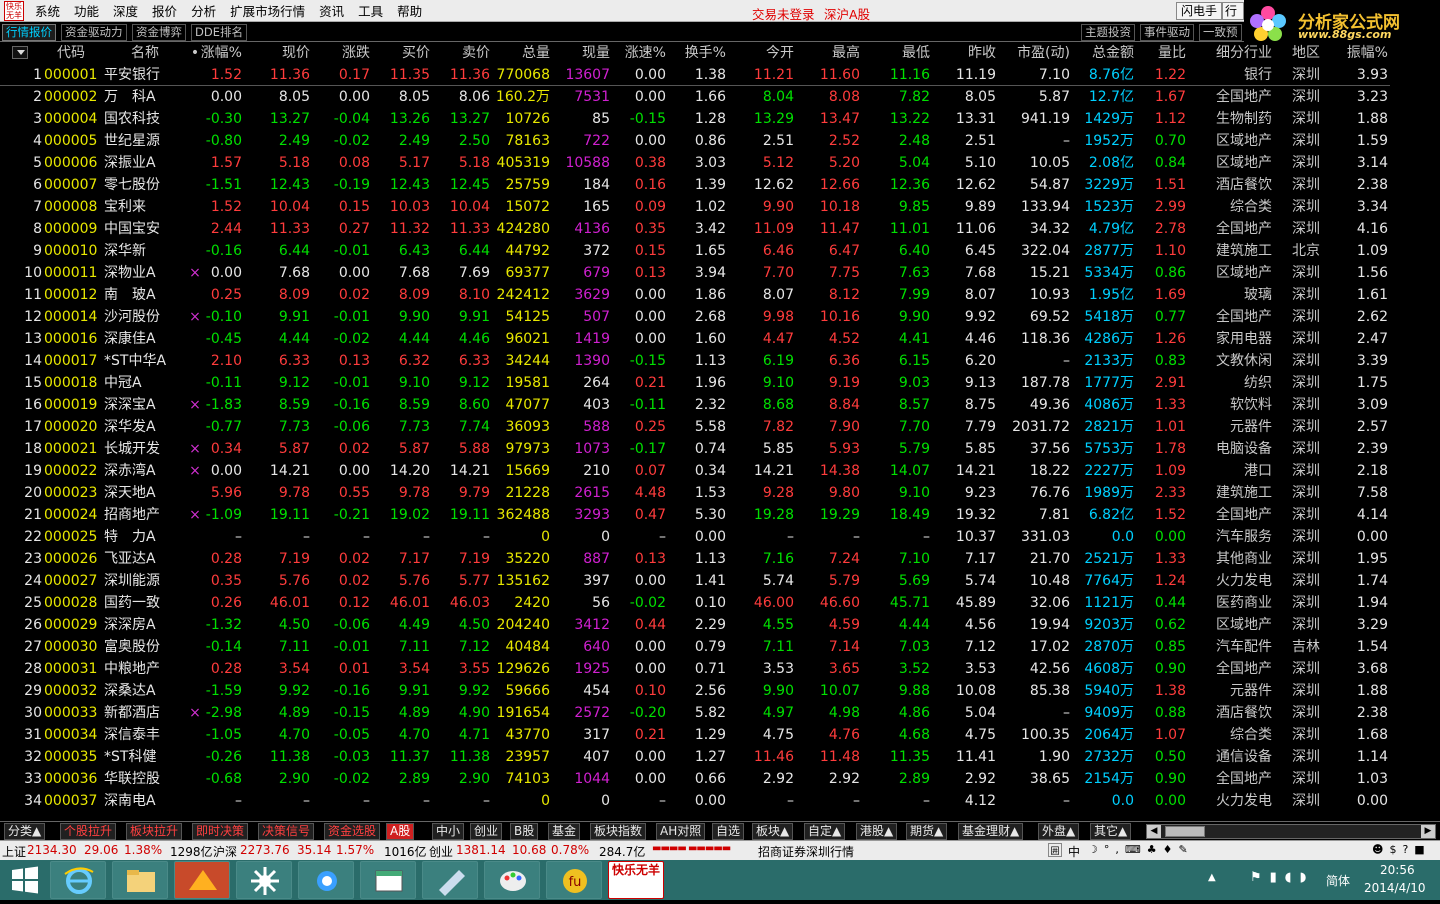 The width and height of the screenshot is (1440, 904). Describe the element at coordinates (1236, 53) in the screenshot. I see `column-header: 细分行业` at that location.